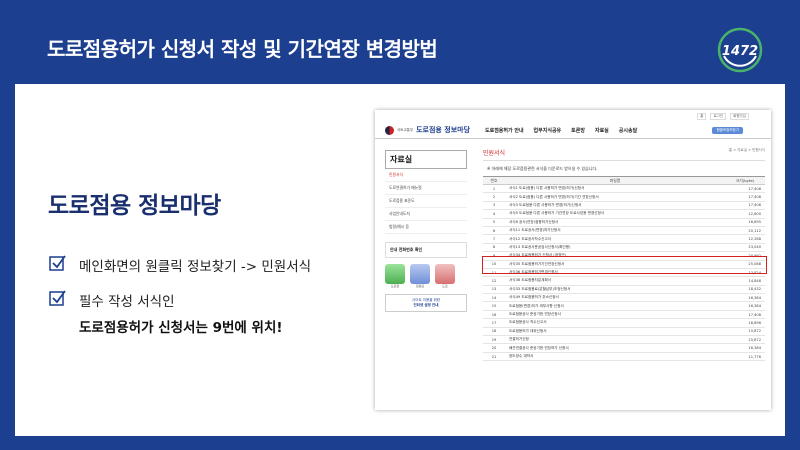 The image size is (800, 450). What do you see at coordinates (578, 130) in the screenshot?
I see `nav-item: 토론방` at bounding box center [578, 130].